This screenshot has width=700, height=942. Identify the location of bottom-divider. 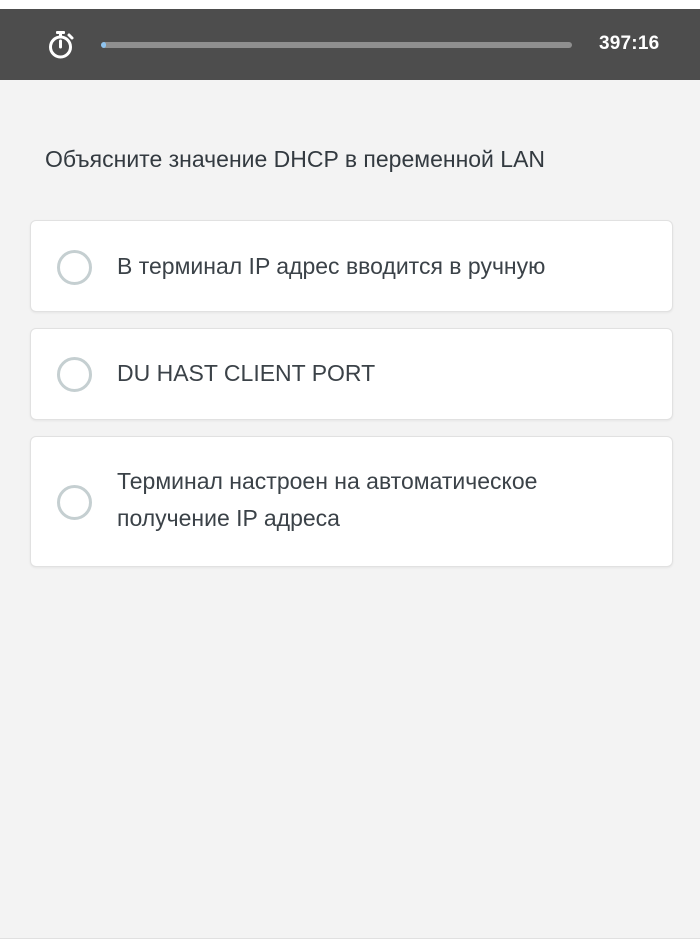
(350, 940).